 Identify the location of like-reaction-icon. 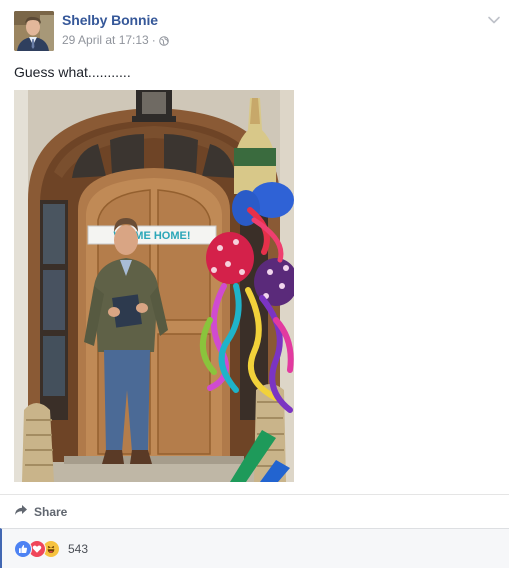
(23, 549).